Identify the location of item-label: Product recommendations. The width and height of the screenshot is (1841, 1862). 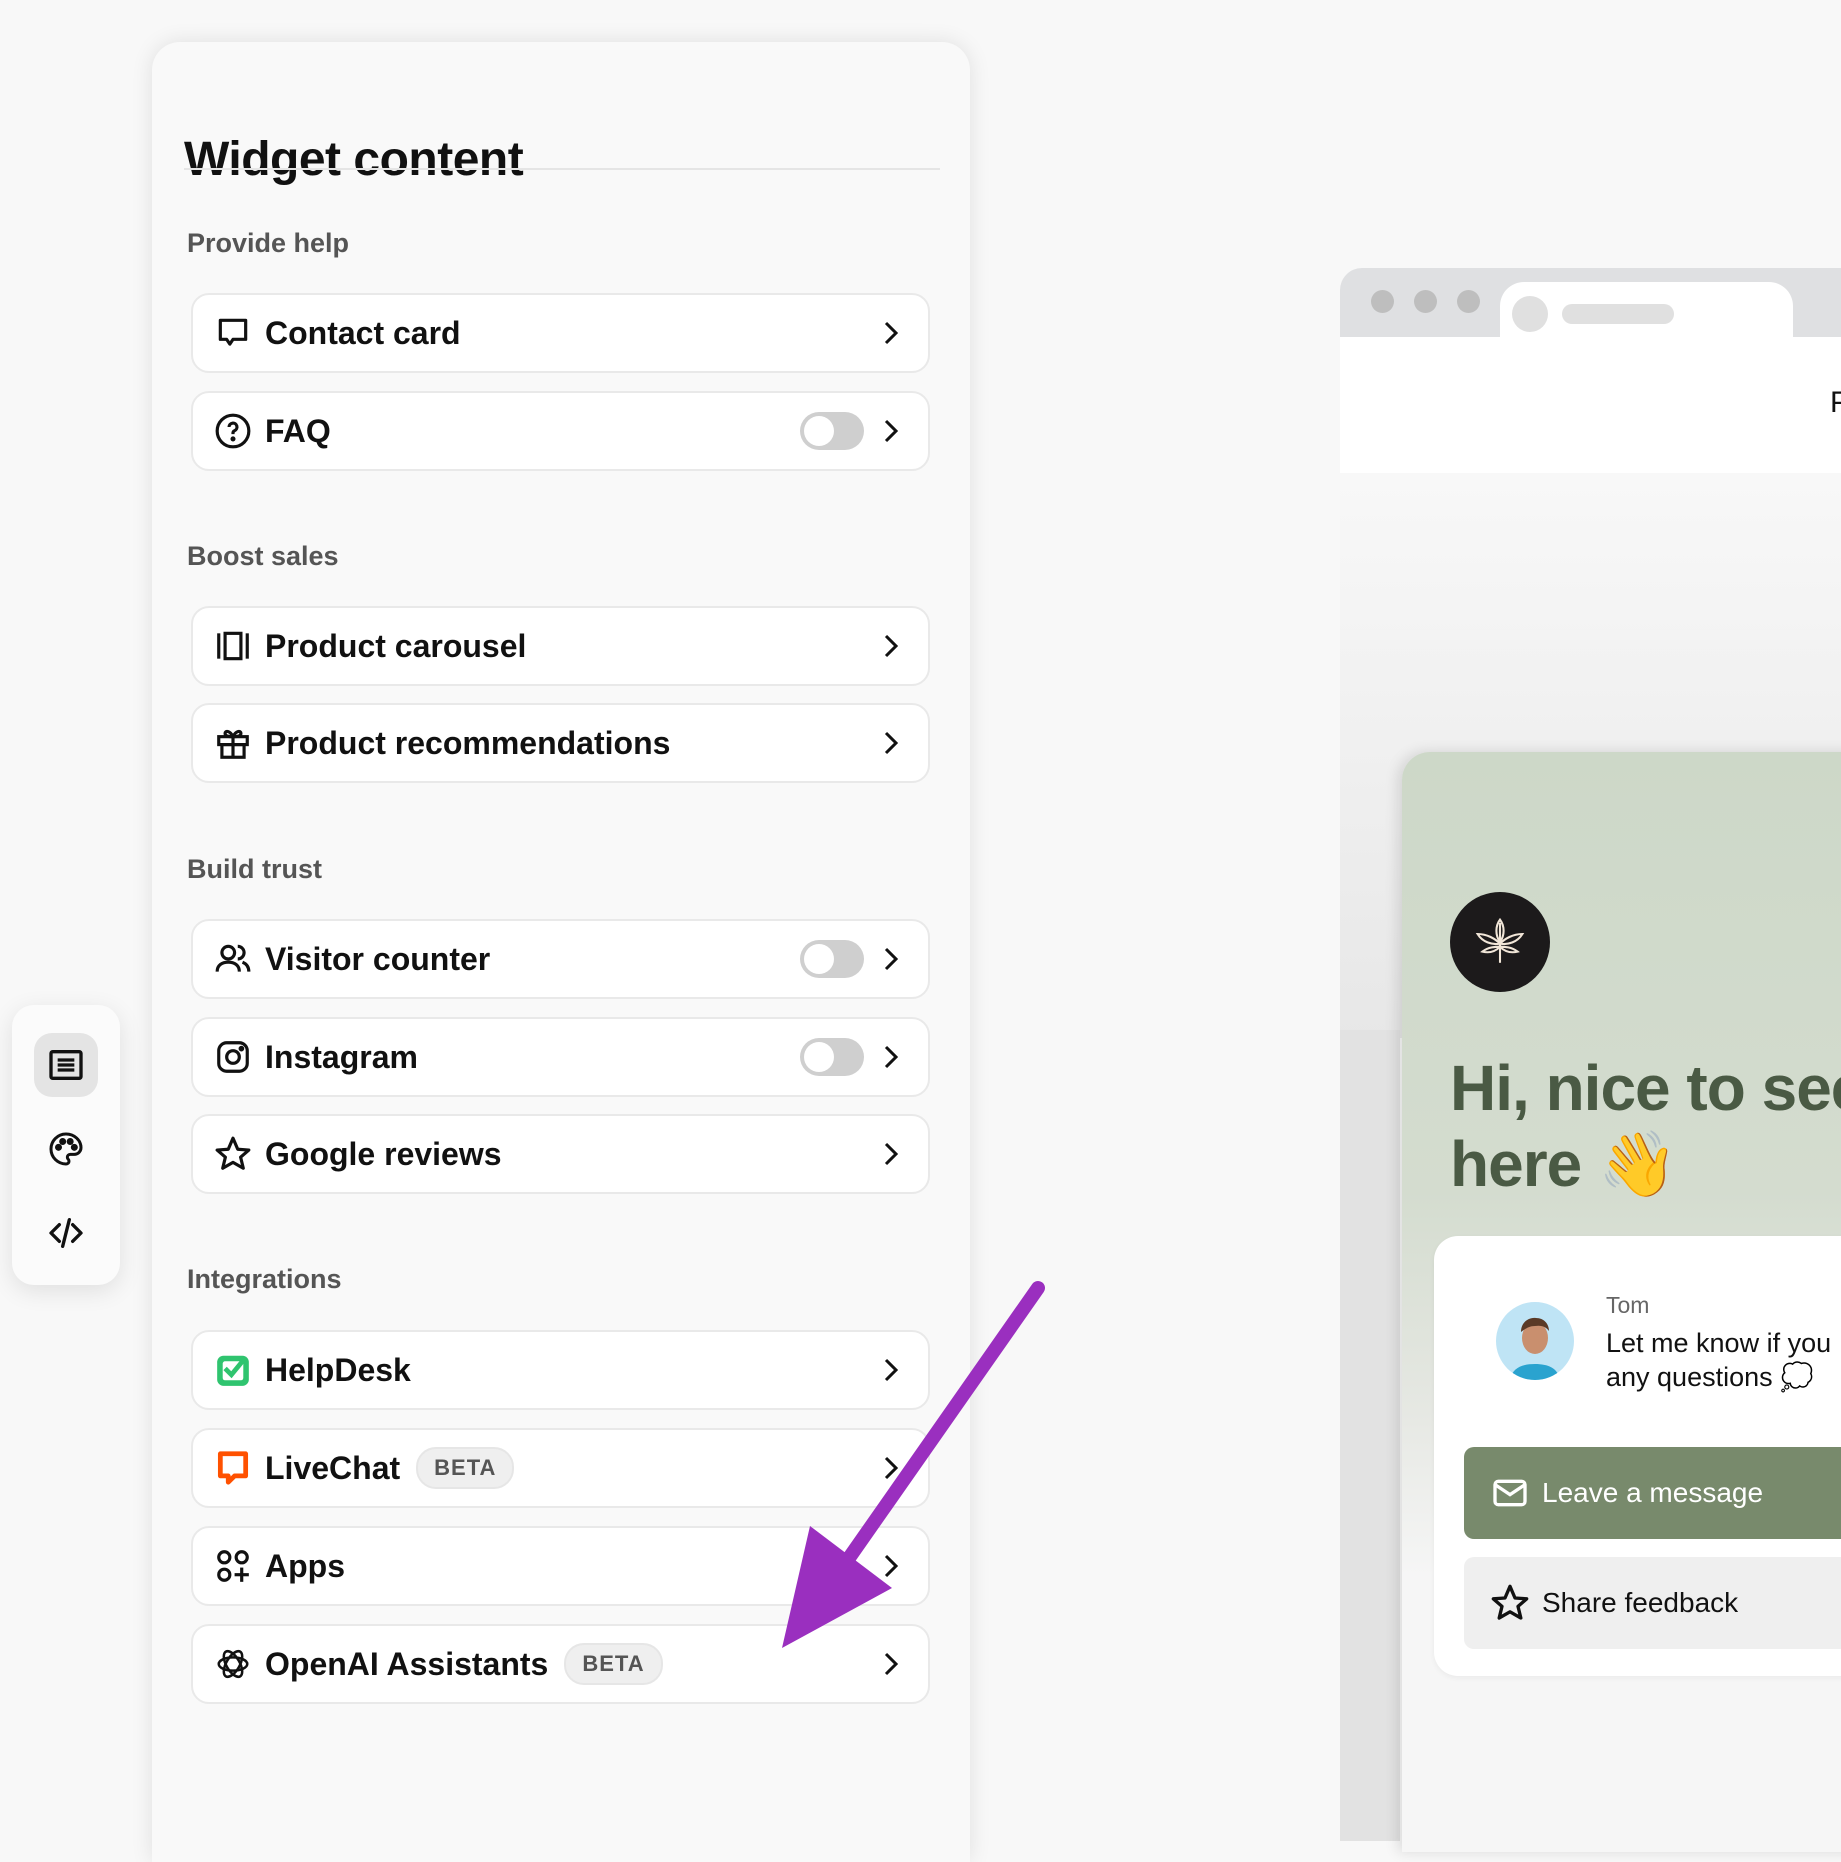
(468, 742).